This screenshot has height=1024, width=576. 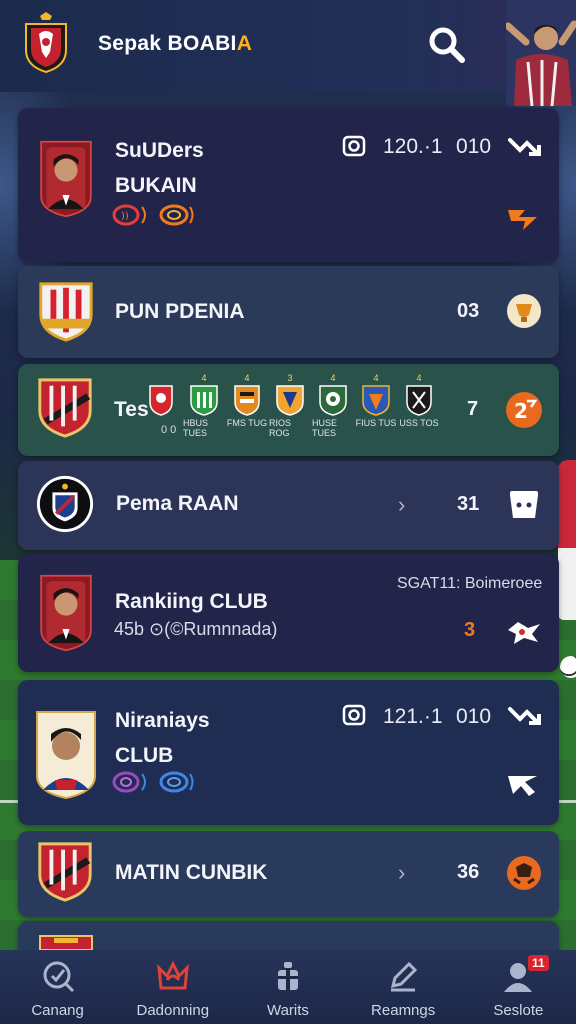 What do you see at coordinates (524, 632) in the screenshot?
I see `shield-star-icon` at bounding box center [524, 632].